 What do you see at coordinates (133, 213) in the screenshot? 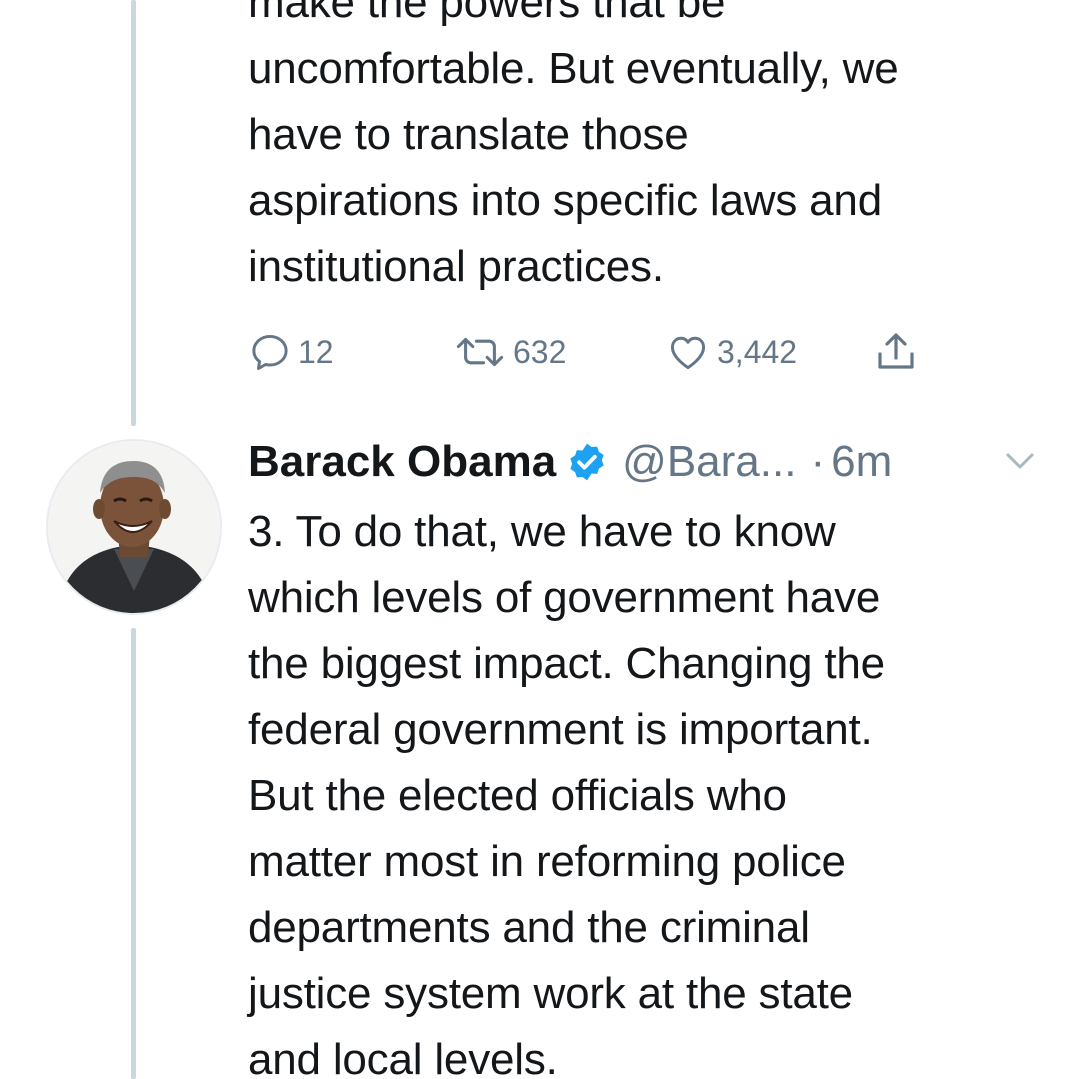
I see `thread-connector-top` at bounding box center [133, 213].